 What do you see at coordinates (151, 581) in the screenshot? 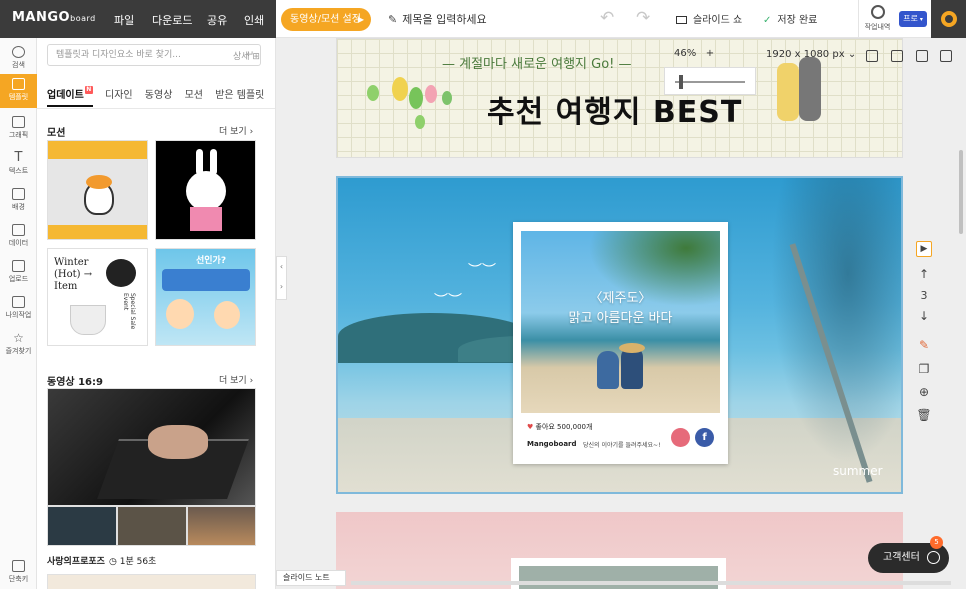
I see `video-thumb-next` at bounding box center [151, 581].